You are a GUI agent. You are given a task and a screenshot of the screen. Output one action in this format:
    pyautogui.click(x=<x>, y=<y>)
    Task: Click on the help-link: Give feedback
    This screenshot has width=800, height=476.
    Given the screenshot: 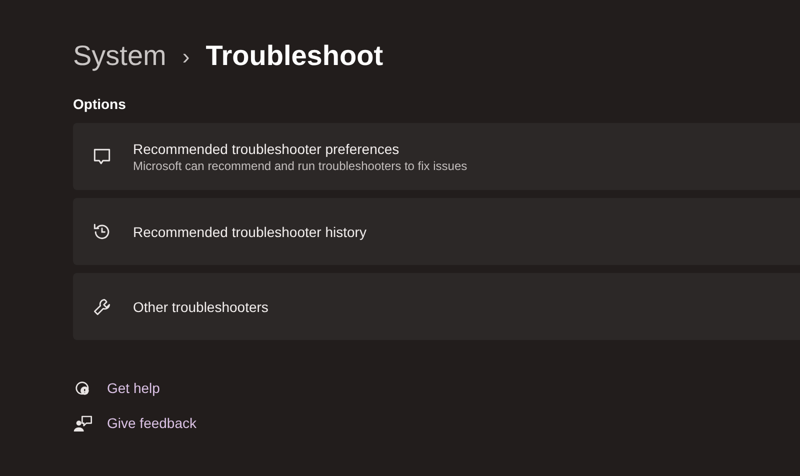 What is the action you would take?
    pyautogui.click(x=151, y=423)
    